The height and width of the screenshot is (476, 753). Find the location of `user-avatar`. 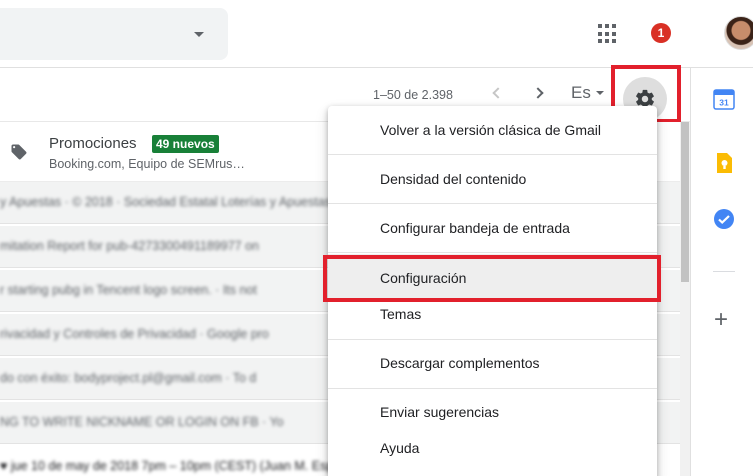

user-avatar is located at coordinates (738, 33).